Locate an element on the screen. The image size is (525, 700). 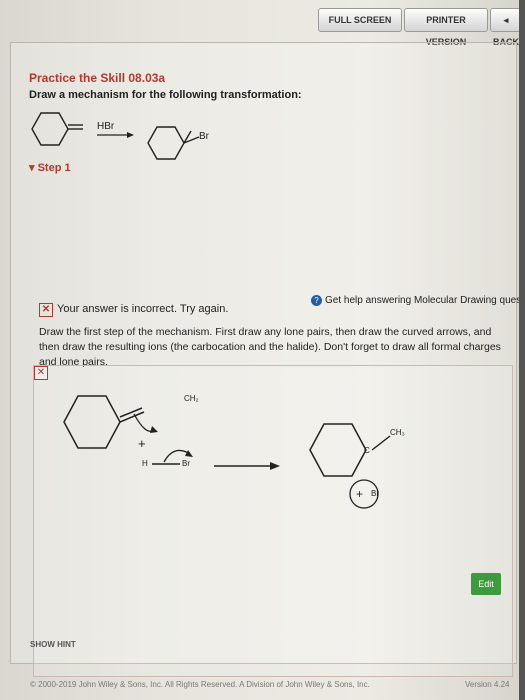
mechanism-drawing is located at coordinates (227, 452).